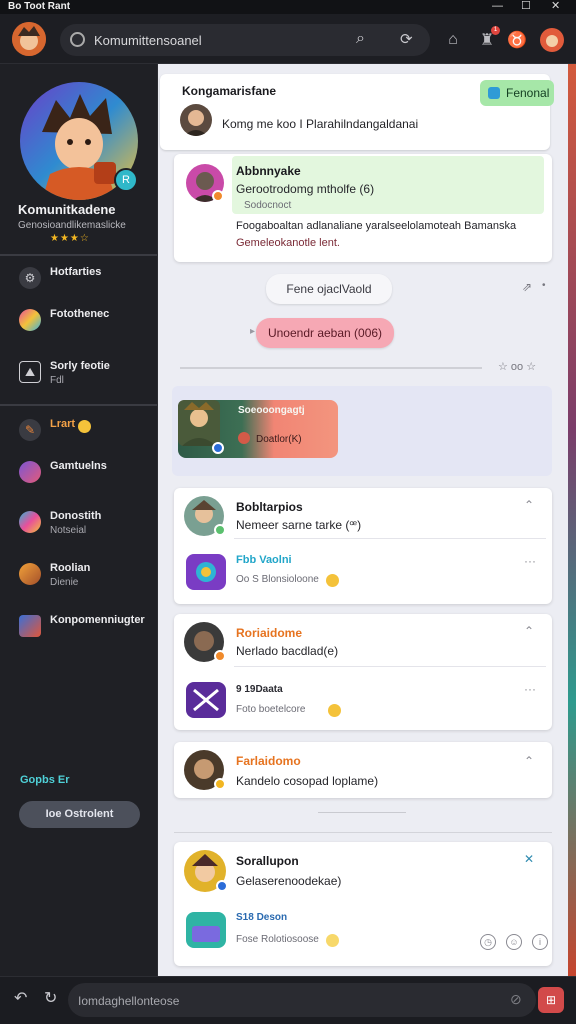 This screenshot has width=576, height=1024. Describe the element at coordinates (80, 314) in the screenshot. I see `sidebar-item-label: Fotothenec` at that location.